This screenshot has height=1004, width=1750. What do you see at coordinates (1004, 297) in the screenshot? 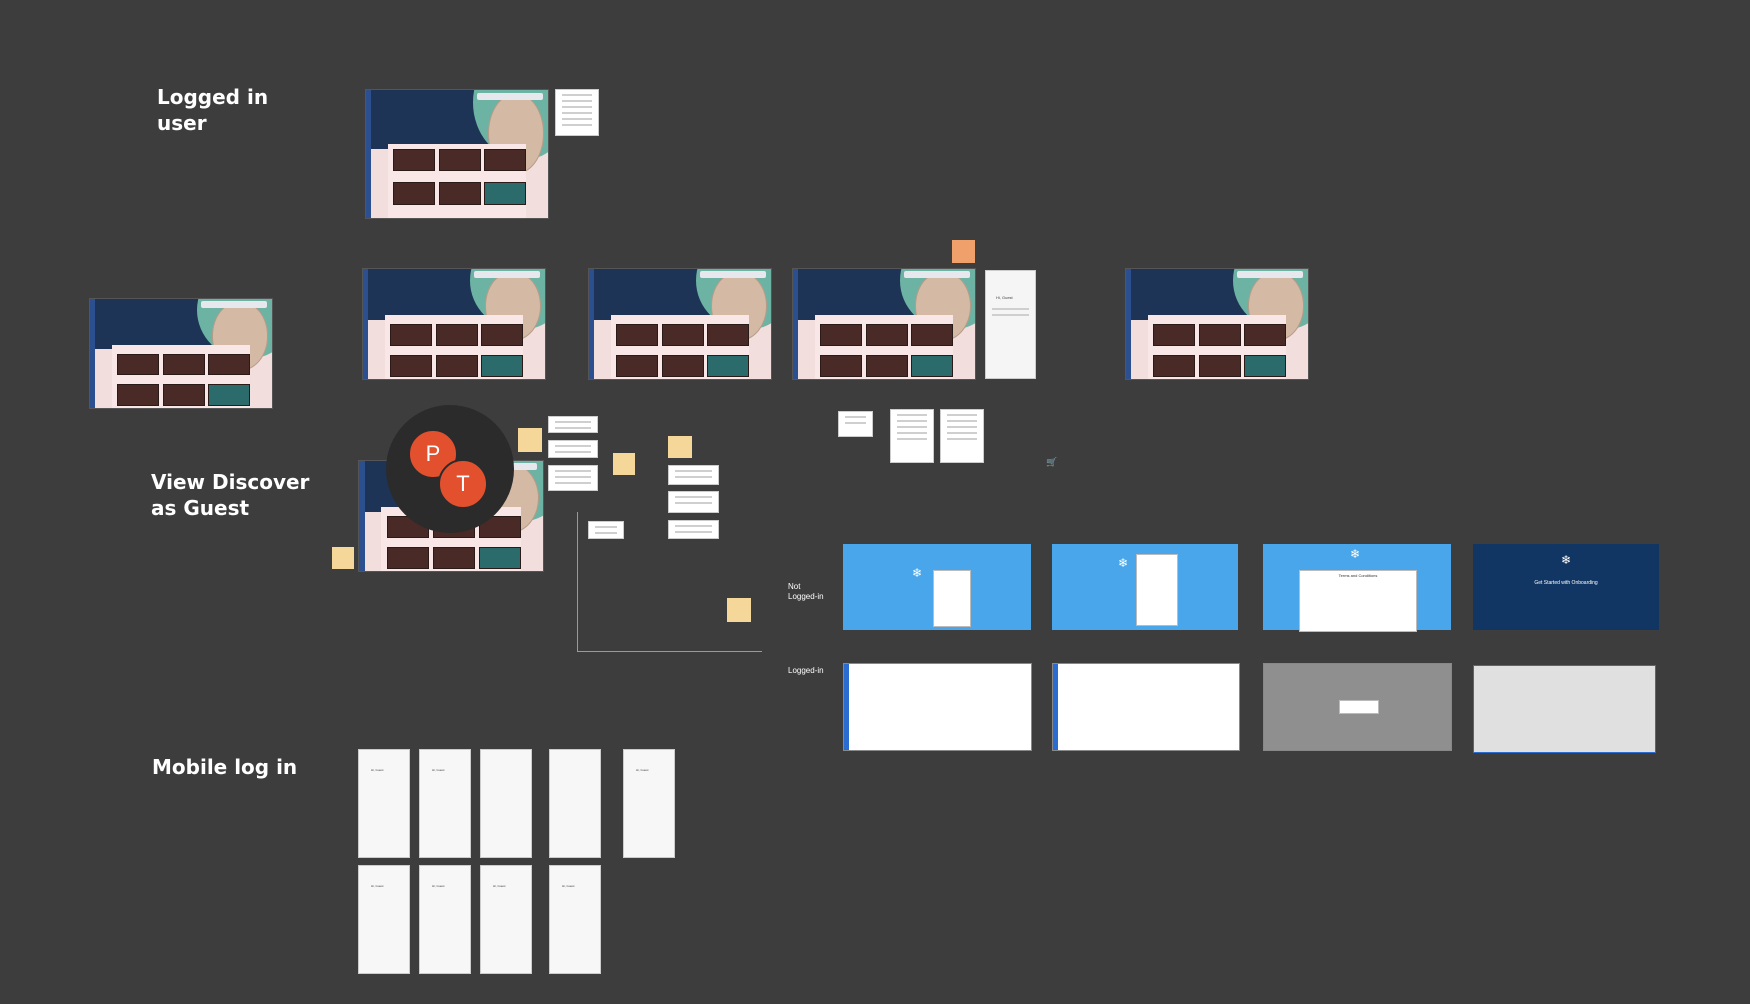
I see `guest-greeting: Hi, Guest` at bounding box center [1004, 297].